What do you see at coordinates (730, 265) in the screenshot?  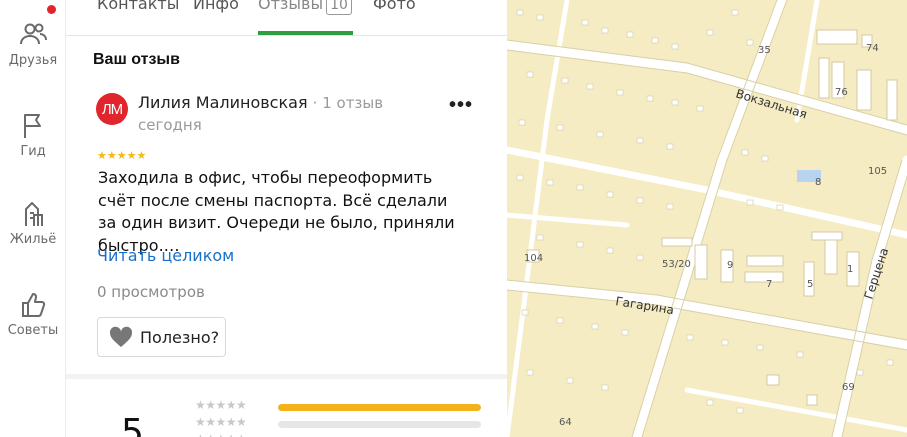 I see `house-number: 9` at bounding box center [730, 265].